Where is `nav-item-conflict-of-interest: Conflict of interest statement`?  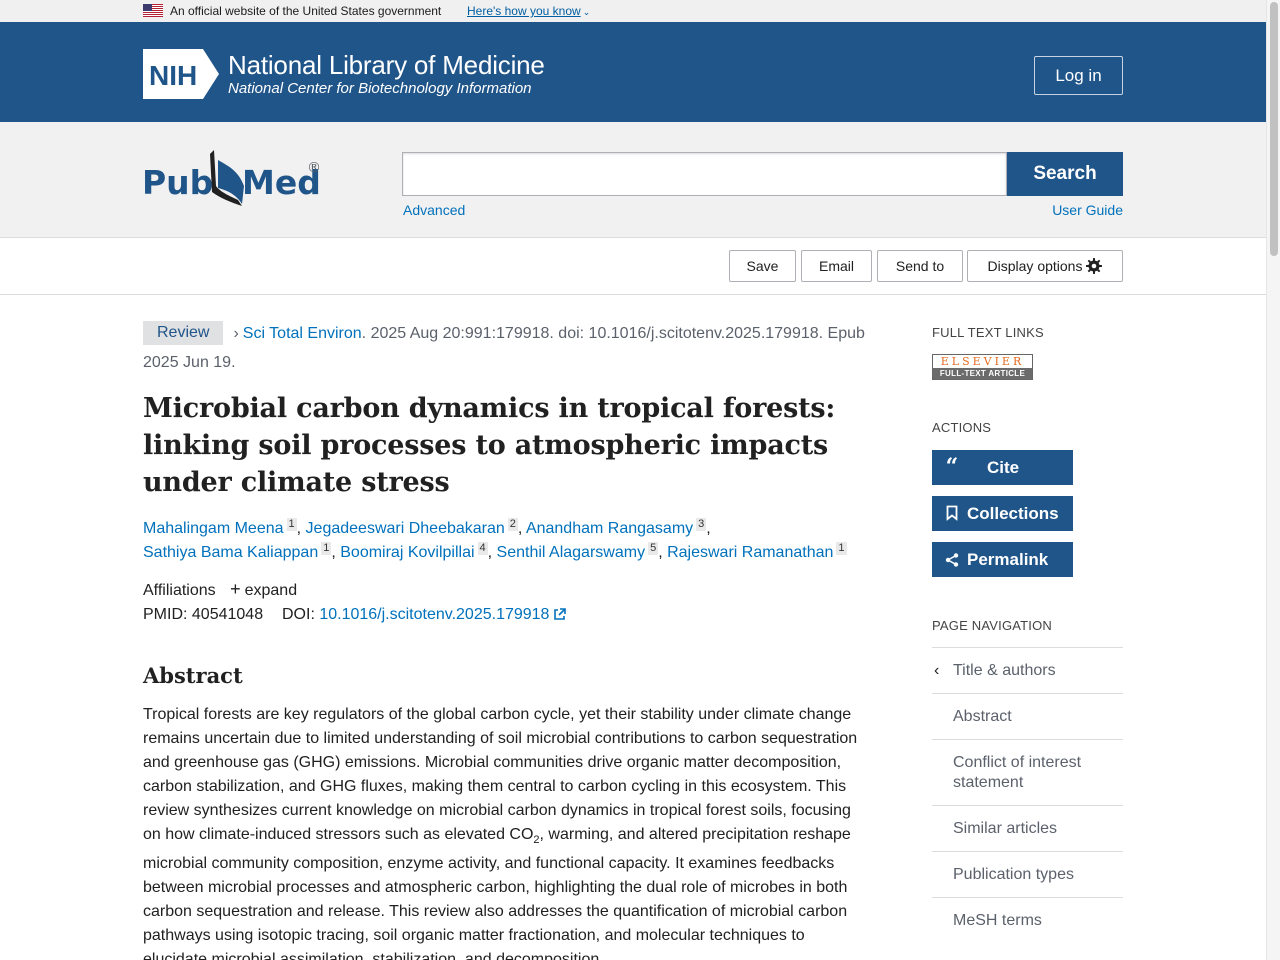
nav-item-conflict-of-interest: Conflict of interest statement is located at coordinates (1027, 772).